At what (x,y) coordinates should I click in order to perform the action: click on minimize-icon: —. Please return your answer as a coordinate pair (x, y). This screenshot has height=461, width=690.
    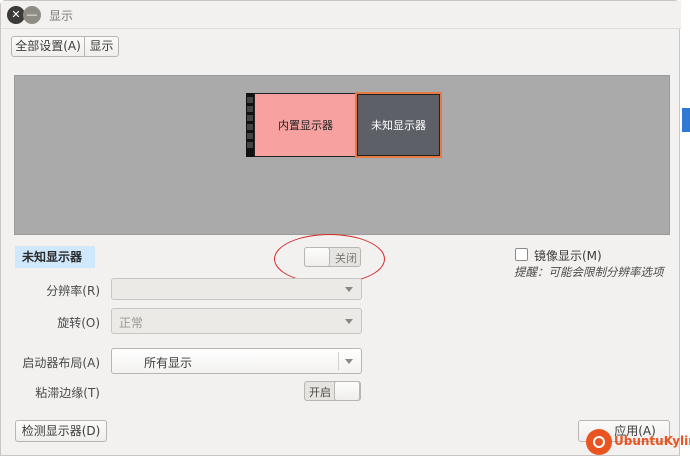
    Looking at the image, I should click on (32, 14).